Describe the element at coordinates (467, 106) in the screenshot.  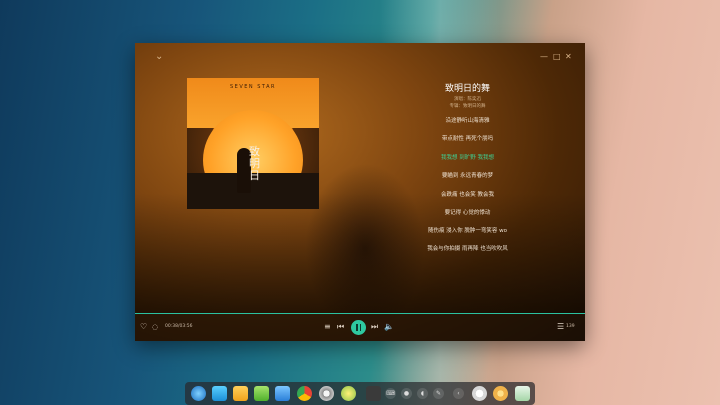
I see `song-album: 专辑：致明日的舞` at that location.